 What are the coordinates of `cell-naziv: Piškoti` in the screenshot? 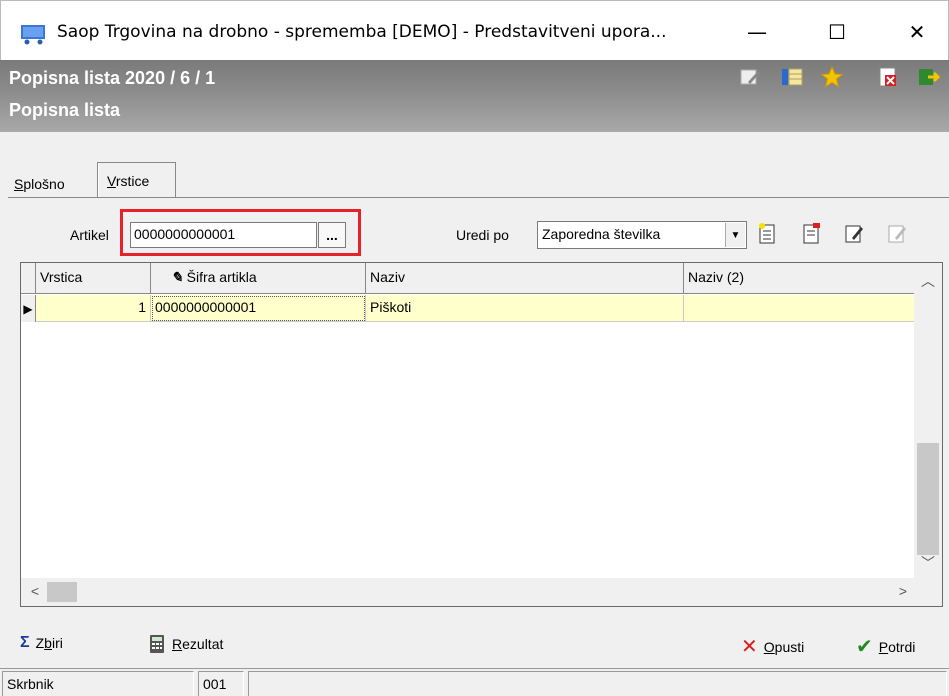 It's located at (525, 308).